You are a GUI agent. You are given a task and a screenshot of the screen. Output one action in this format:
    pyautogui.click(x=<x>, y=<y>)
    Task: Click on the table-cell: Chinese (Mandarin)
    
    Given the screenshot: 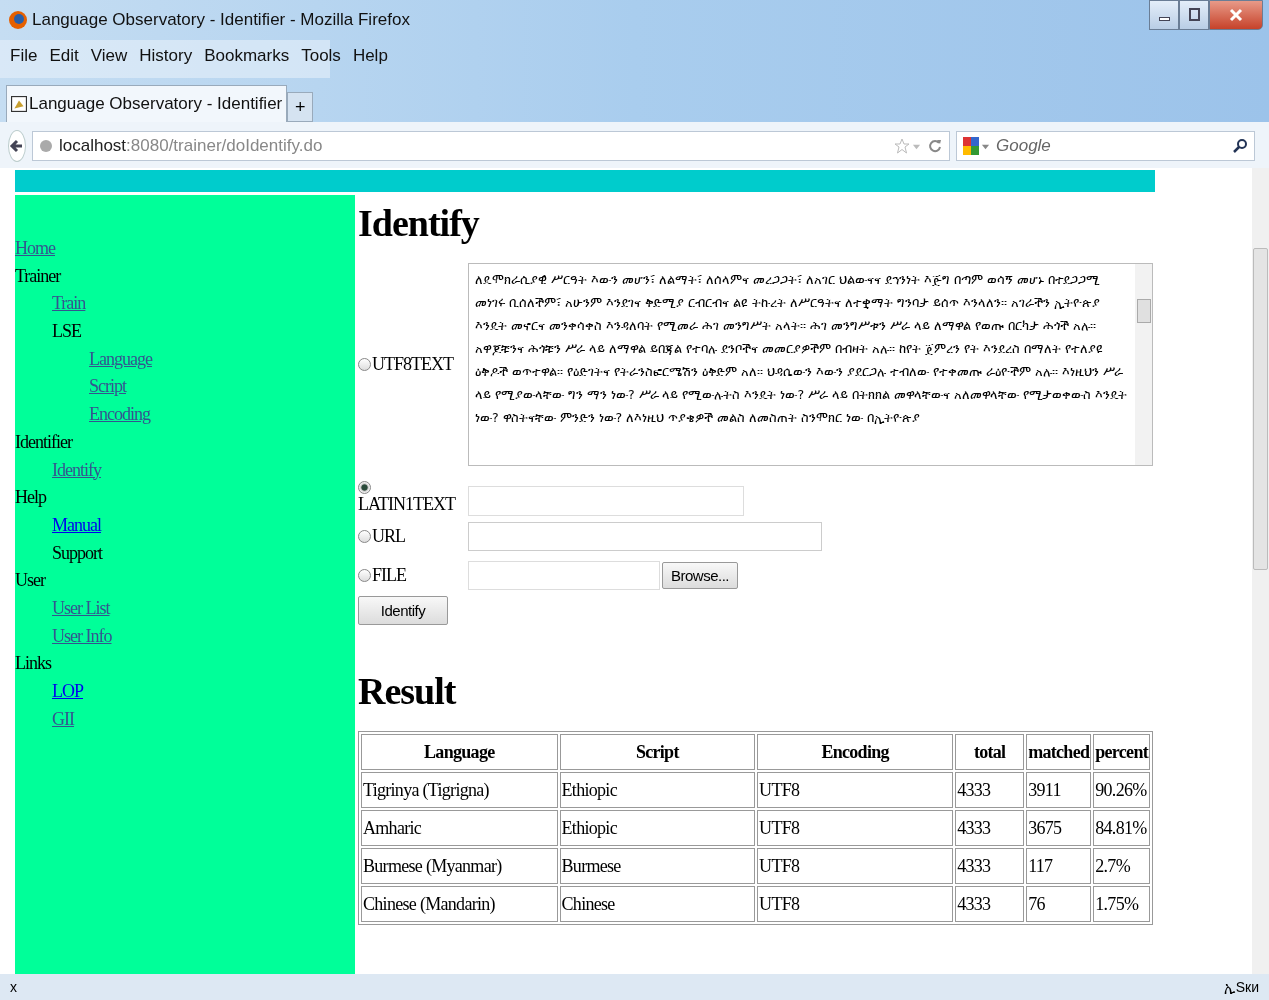 What is the action you would take?
    pyautogui.click(x=459, y=904)
    